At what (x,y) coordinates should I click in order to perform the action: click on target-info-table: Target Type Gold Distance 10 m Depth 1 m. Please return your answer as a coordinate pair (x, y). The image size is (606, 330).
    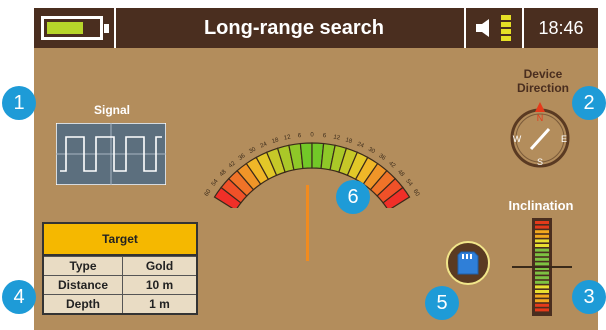
    Looking at the image, I should click on (120, 268).